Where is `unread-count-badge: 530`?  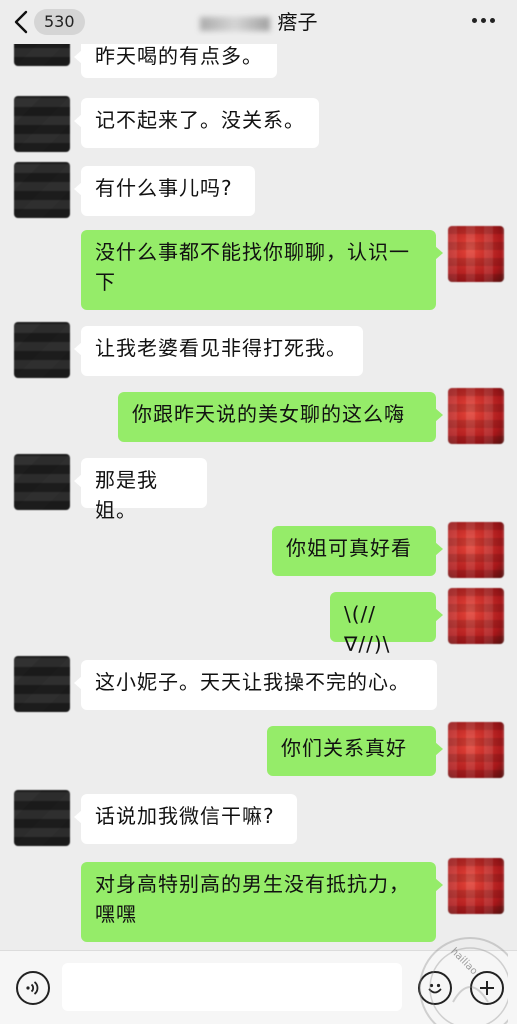 unread-count-badge: 530 is located at coordinates (59, 22).